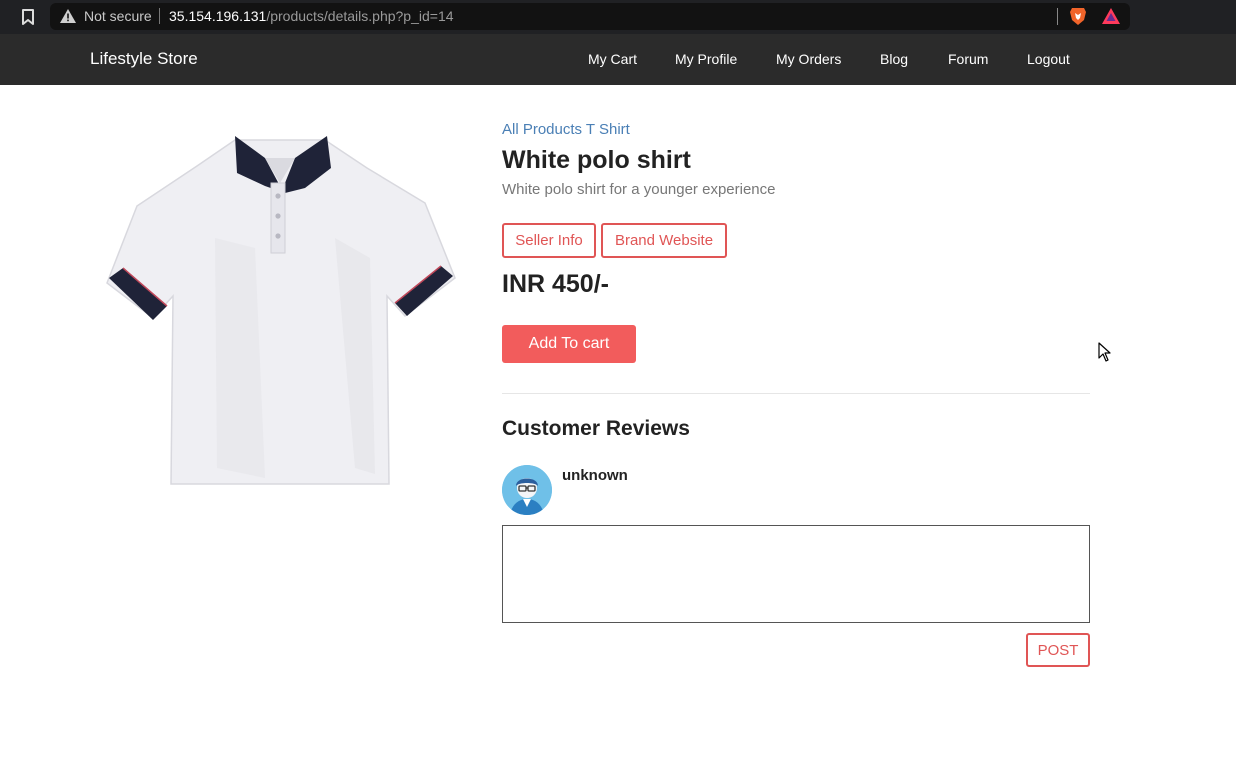 The image size is (1236, 782). What do you see at coordinates (118, 16) in the screenshot?
I see `security-label: Not secure` at bounding box center [118, 16].